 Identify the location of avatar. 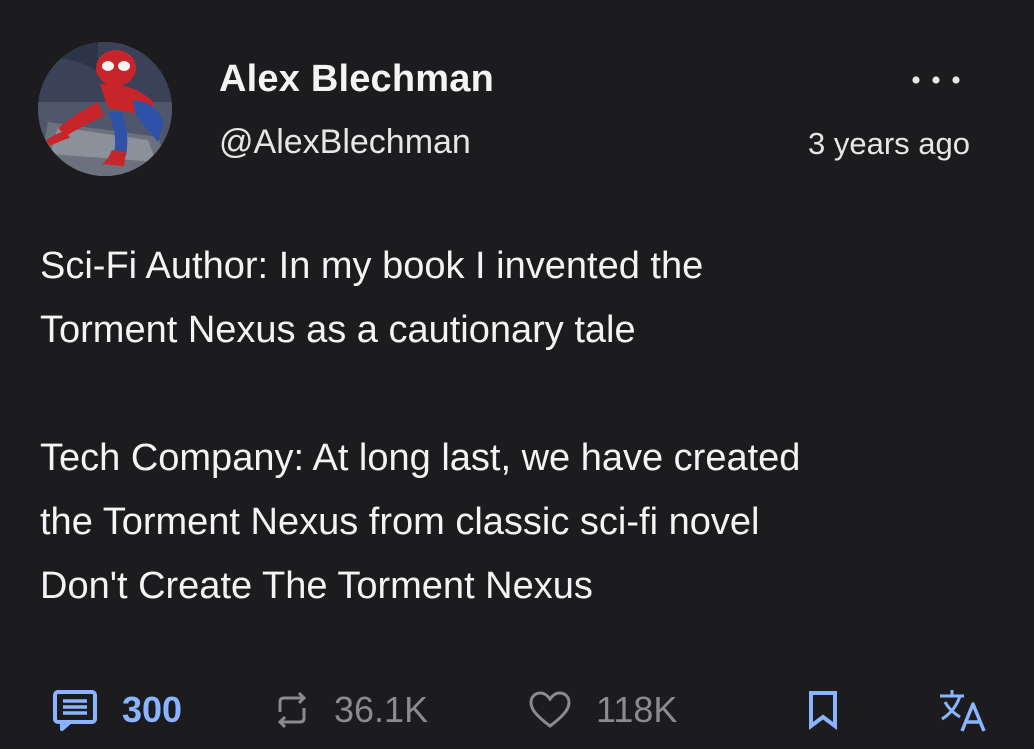
(105, 109).